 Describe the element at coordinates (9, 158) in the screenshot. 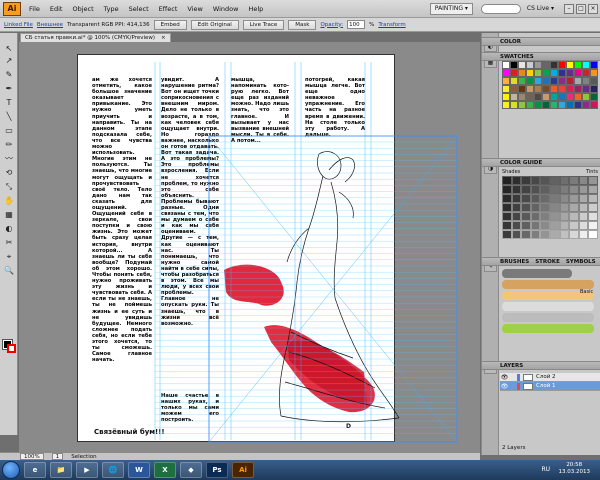

I see `brush-tool-icon: 〰` at that location.